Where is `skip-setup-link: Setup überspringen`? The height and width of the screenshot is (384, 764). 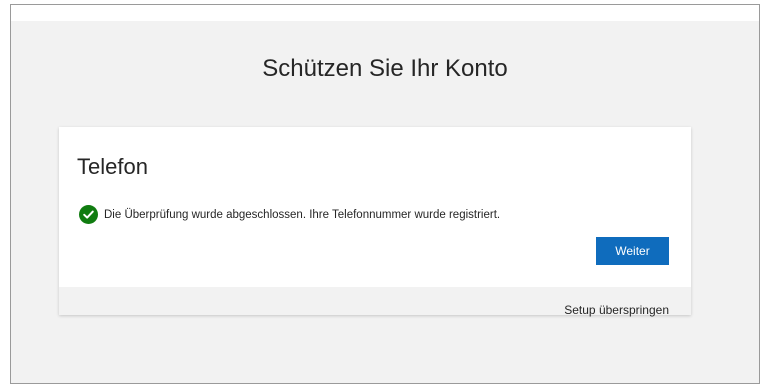
skip-setup-link: Setup überspringen is located at coordinates (616, 310).